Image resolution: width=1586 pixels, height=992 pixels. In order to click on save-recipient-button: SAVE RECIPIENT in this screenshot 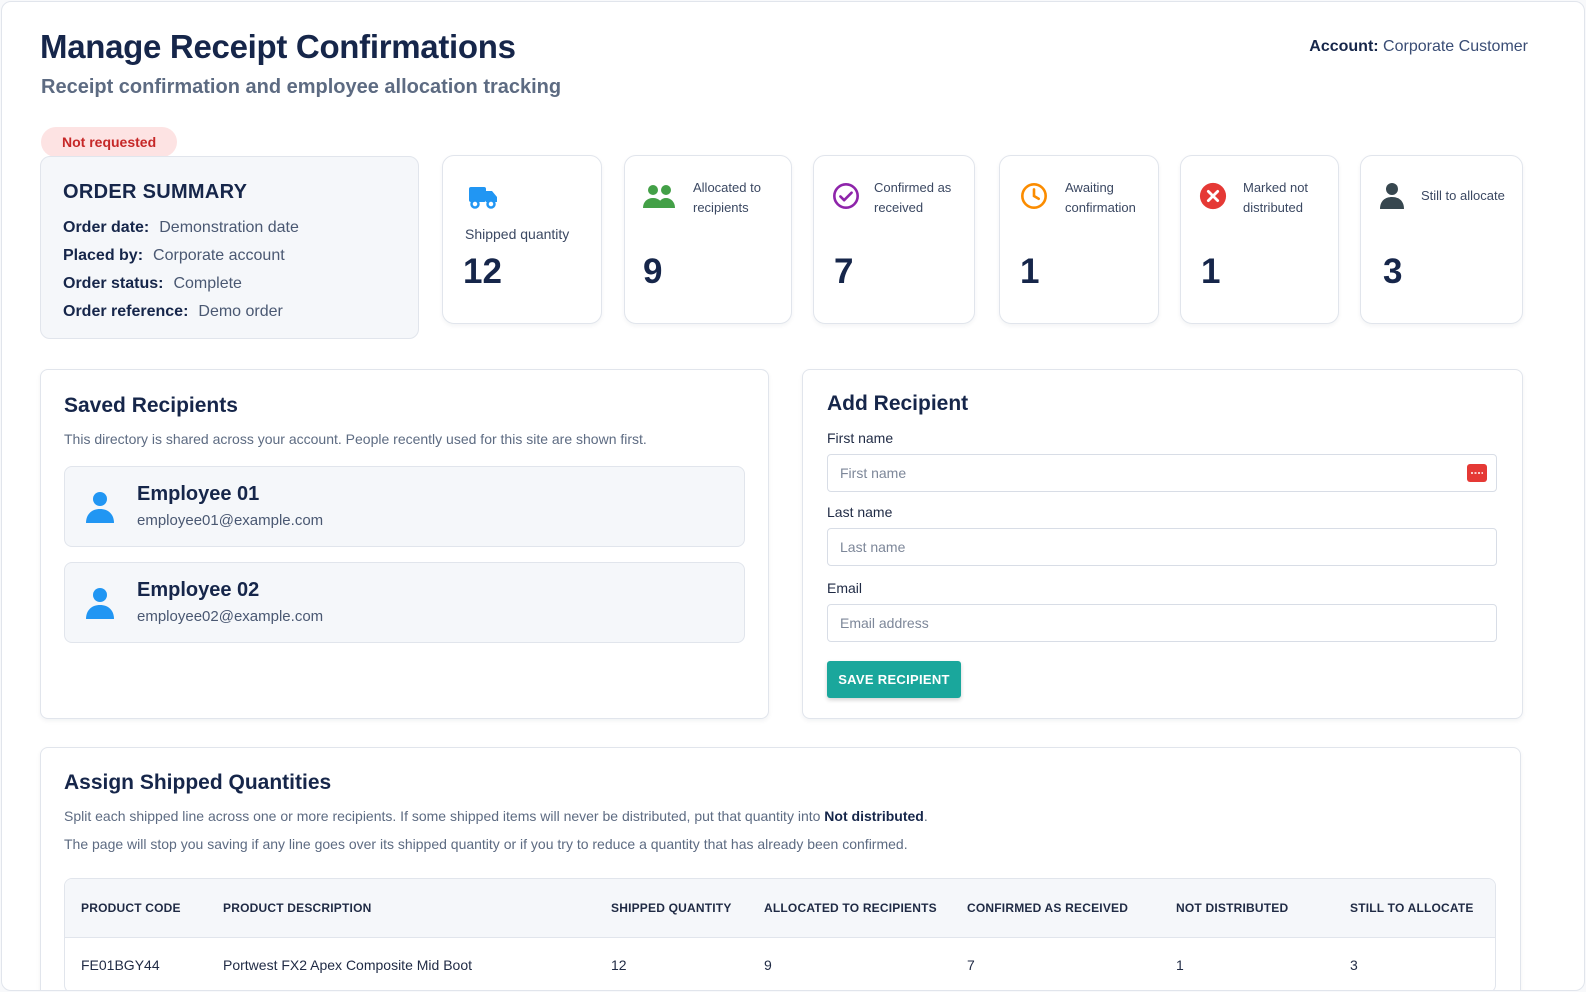, I will do `click(894, 679)`.